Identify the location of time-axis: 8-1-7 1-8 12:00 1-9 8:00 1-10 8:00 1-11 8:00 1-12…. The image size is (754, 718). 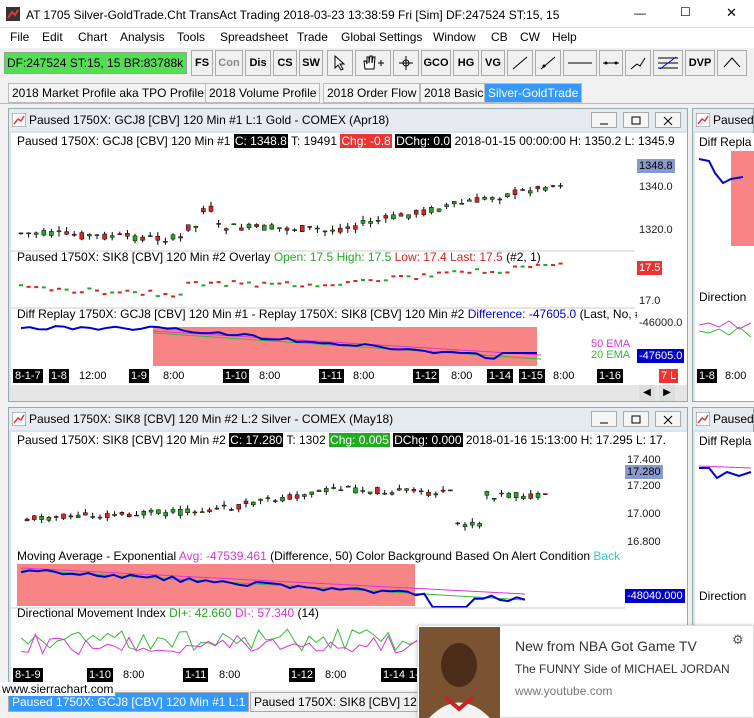
(323, 376).